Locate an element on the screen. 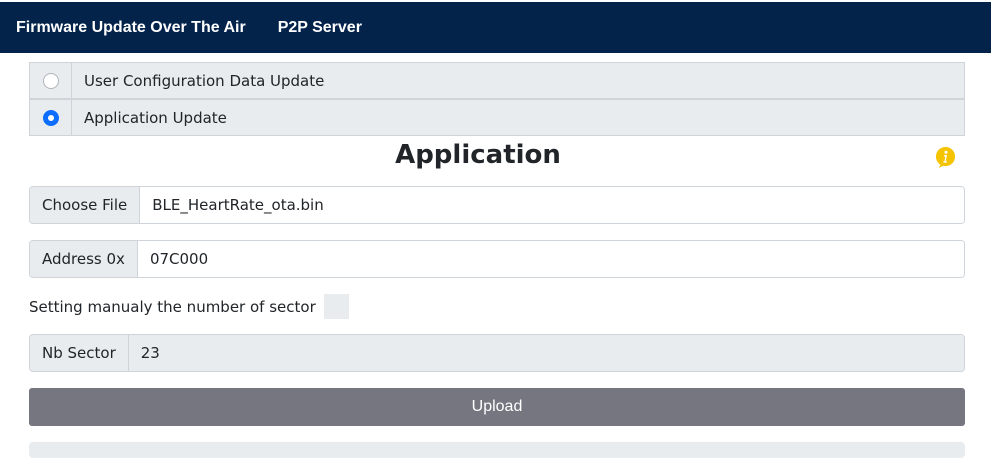 This screenshot has width=991, height=475. radio-option-application: Application Update is located at coordinates (497, 117).